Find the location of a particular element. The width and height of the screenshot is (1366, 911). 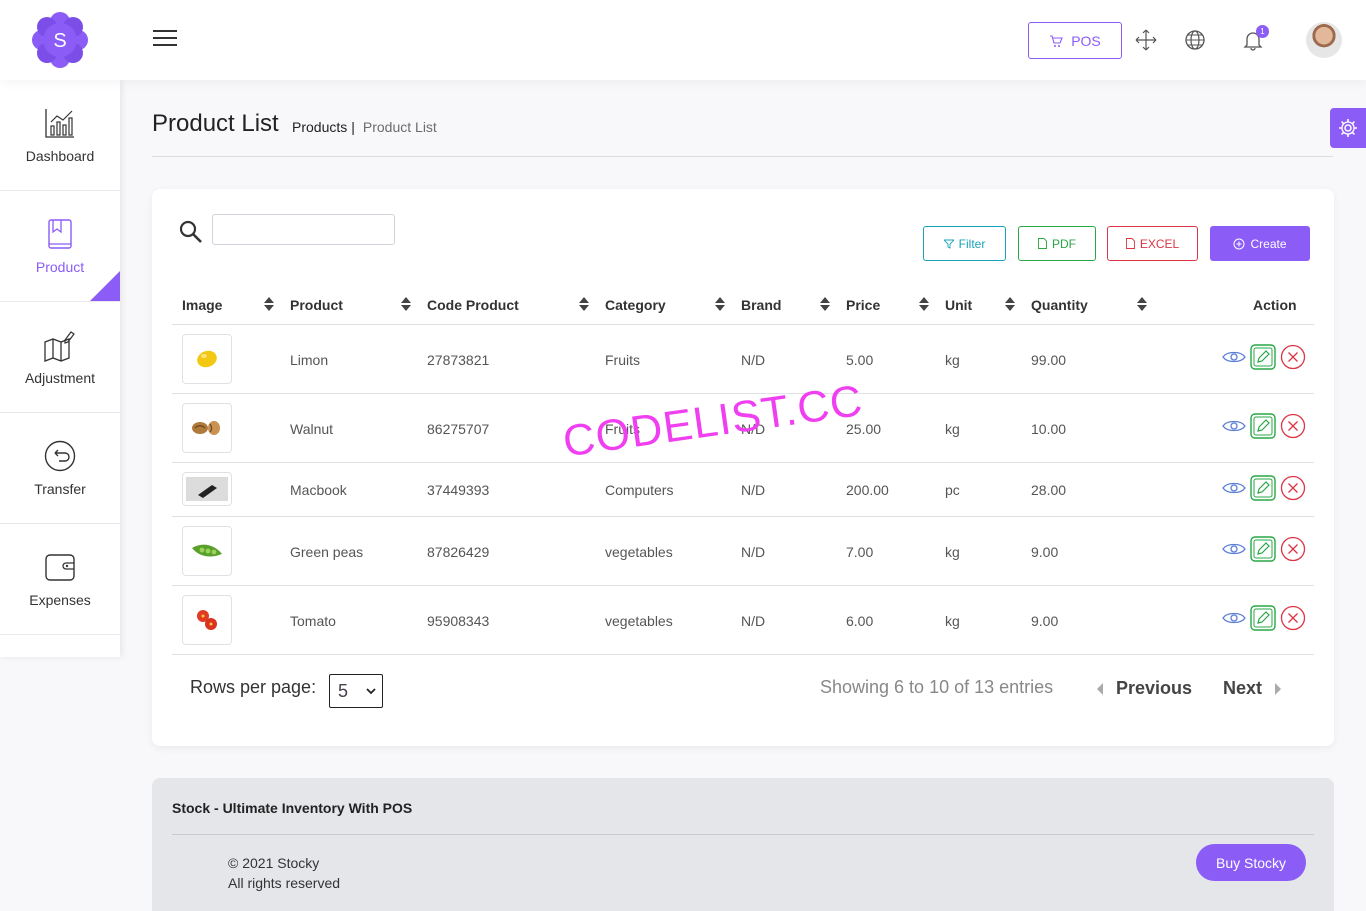

filter-button: Filter is located at coordinates (964, 243).